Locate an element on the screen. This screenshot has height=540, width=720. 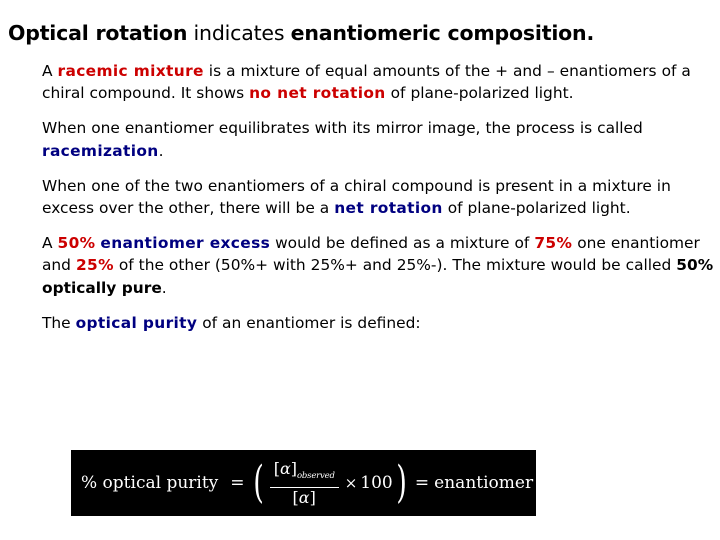
highlight-racemization: racemization is located at coordinates (100, 150).